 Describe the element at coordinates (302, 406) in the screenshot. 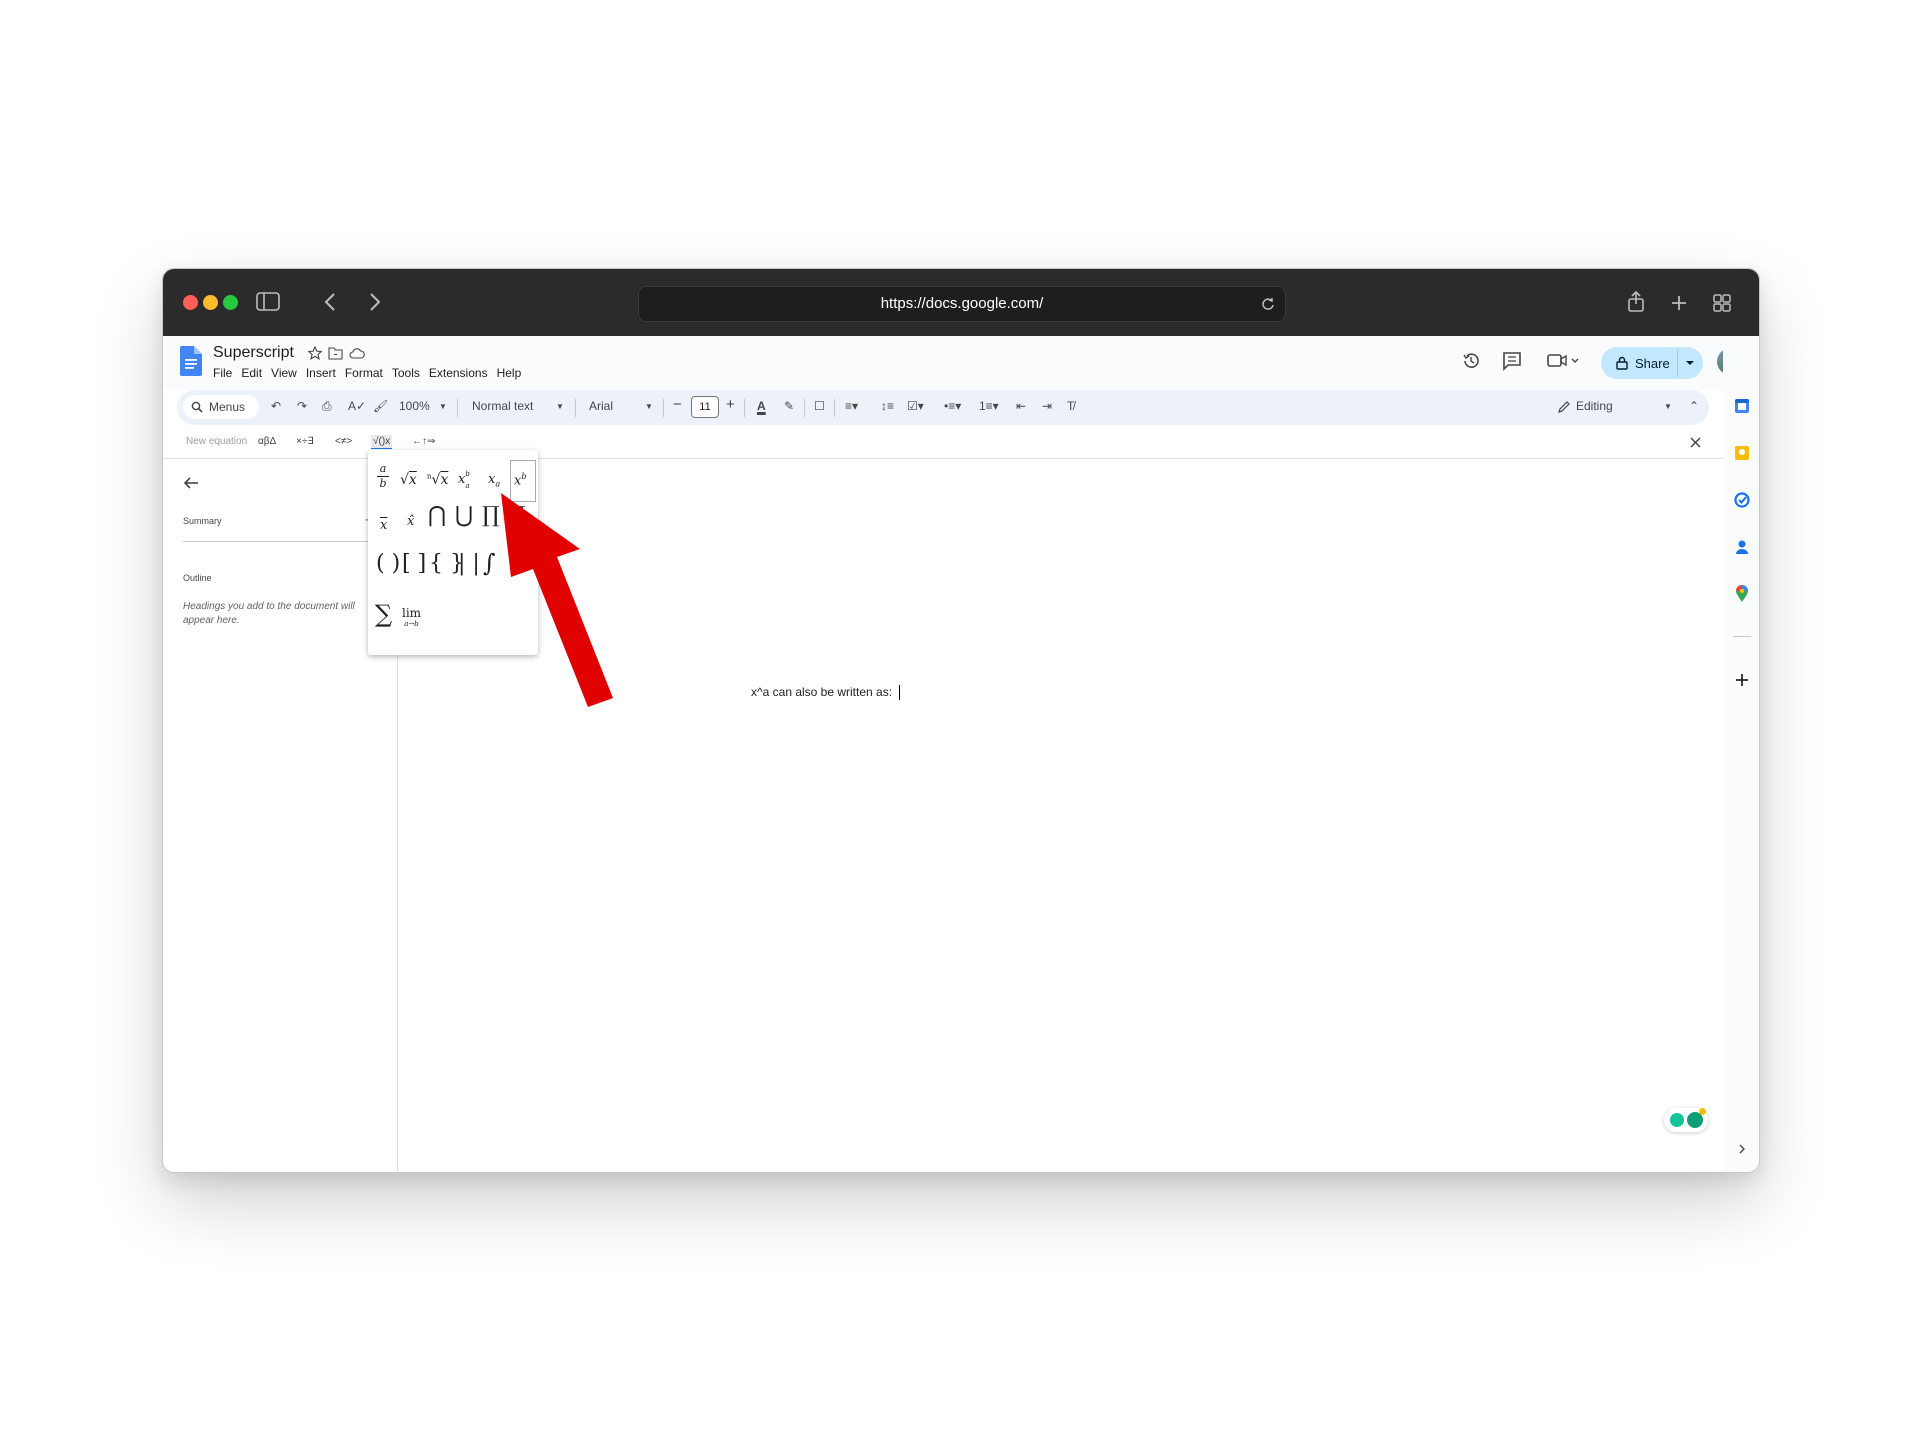

I see `redo-icon: ↷` at that location.